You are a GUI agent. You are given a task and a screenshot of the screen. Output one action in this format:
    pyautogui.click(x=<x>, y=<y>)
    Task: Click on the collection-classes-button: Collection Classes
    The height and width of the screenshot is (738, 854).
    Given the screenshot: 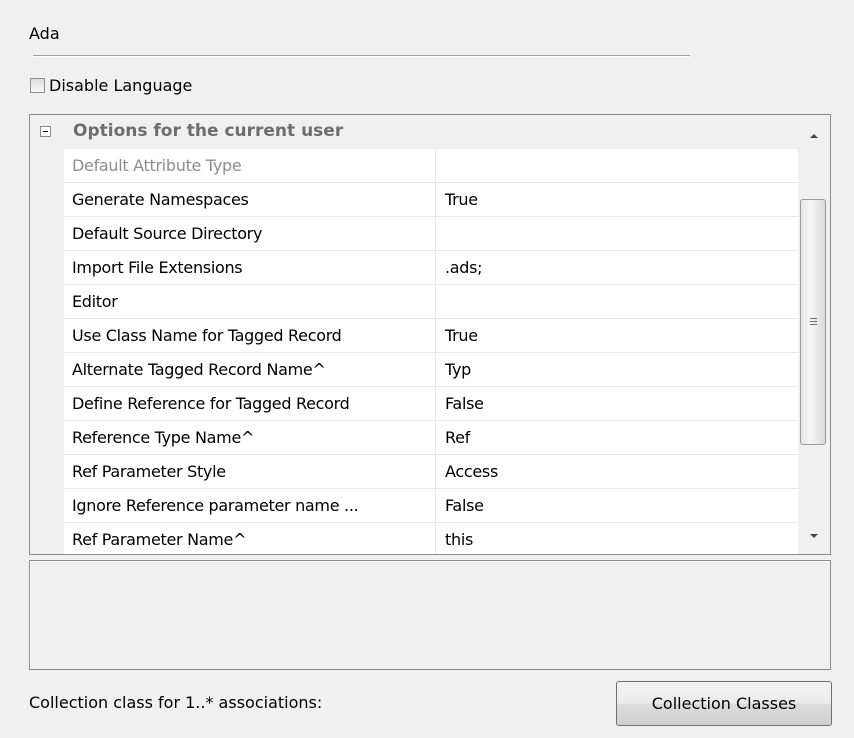 What is the action you would take?
    pyautogui.click(x=724, y=703)
    